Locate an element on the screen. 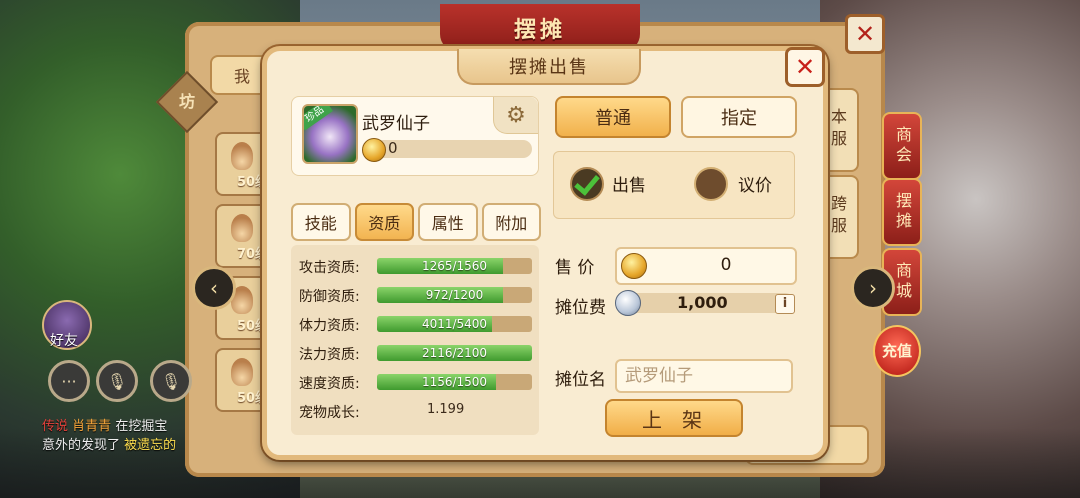 The width and height of the screenshot is (1080, 498). stall-window-title: 摆摊 is located at coordinates (540, 28).